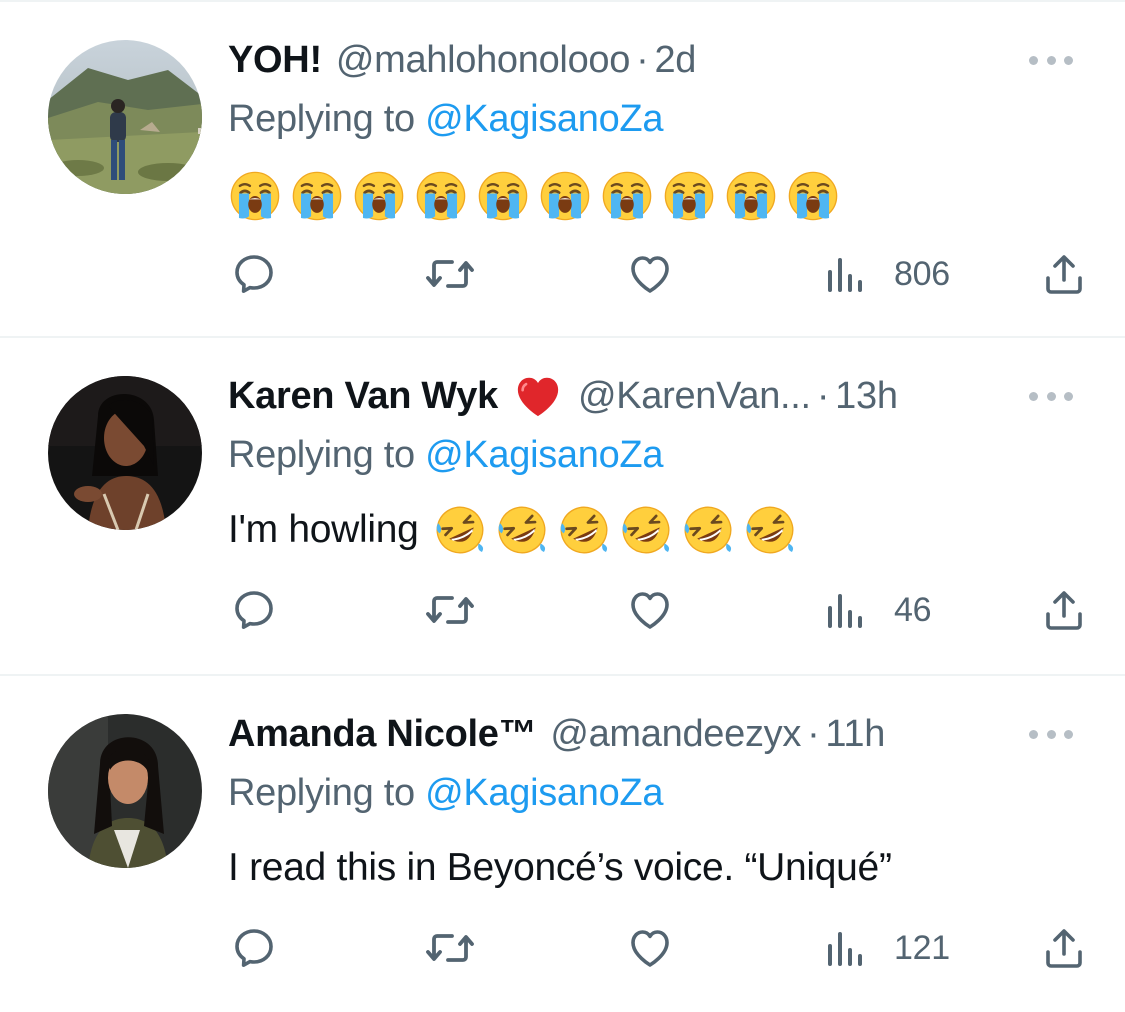  I want to click on views-button: 806, so click(888, 274).